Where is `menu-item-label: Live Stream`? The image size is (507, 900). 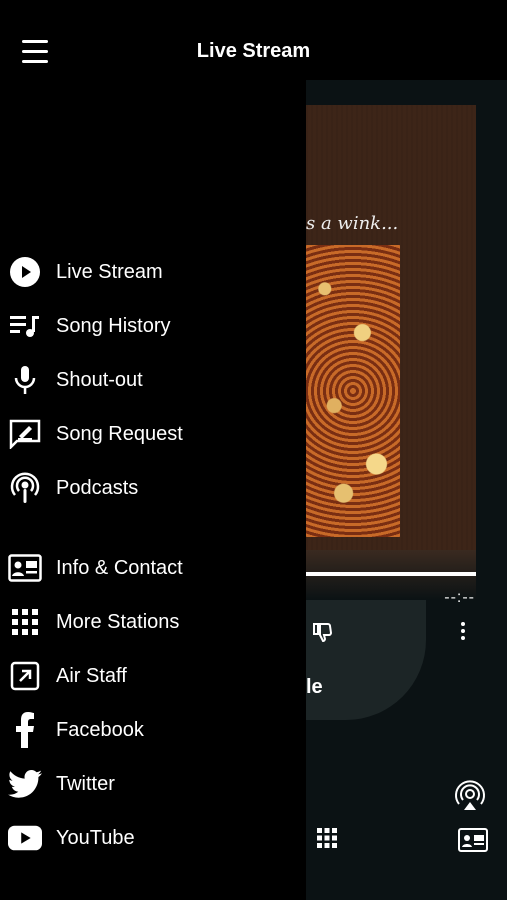
menu-item-label: Live Stream is located at coordinates (109, 272).